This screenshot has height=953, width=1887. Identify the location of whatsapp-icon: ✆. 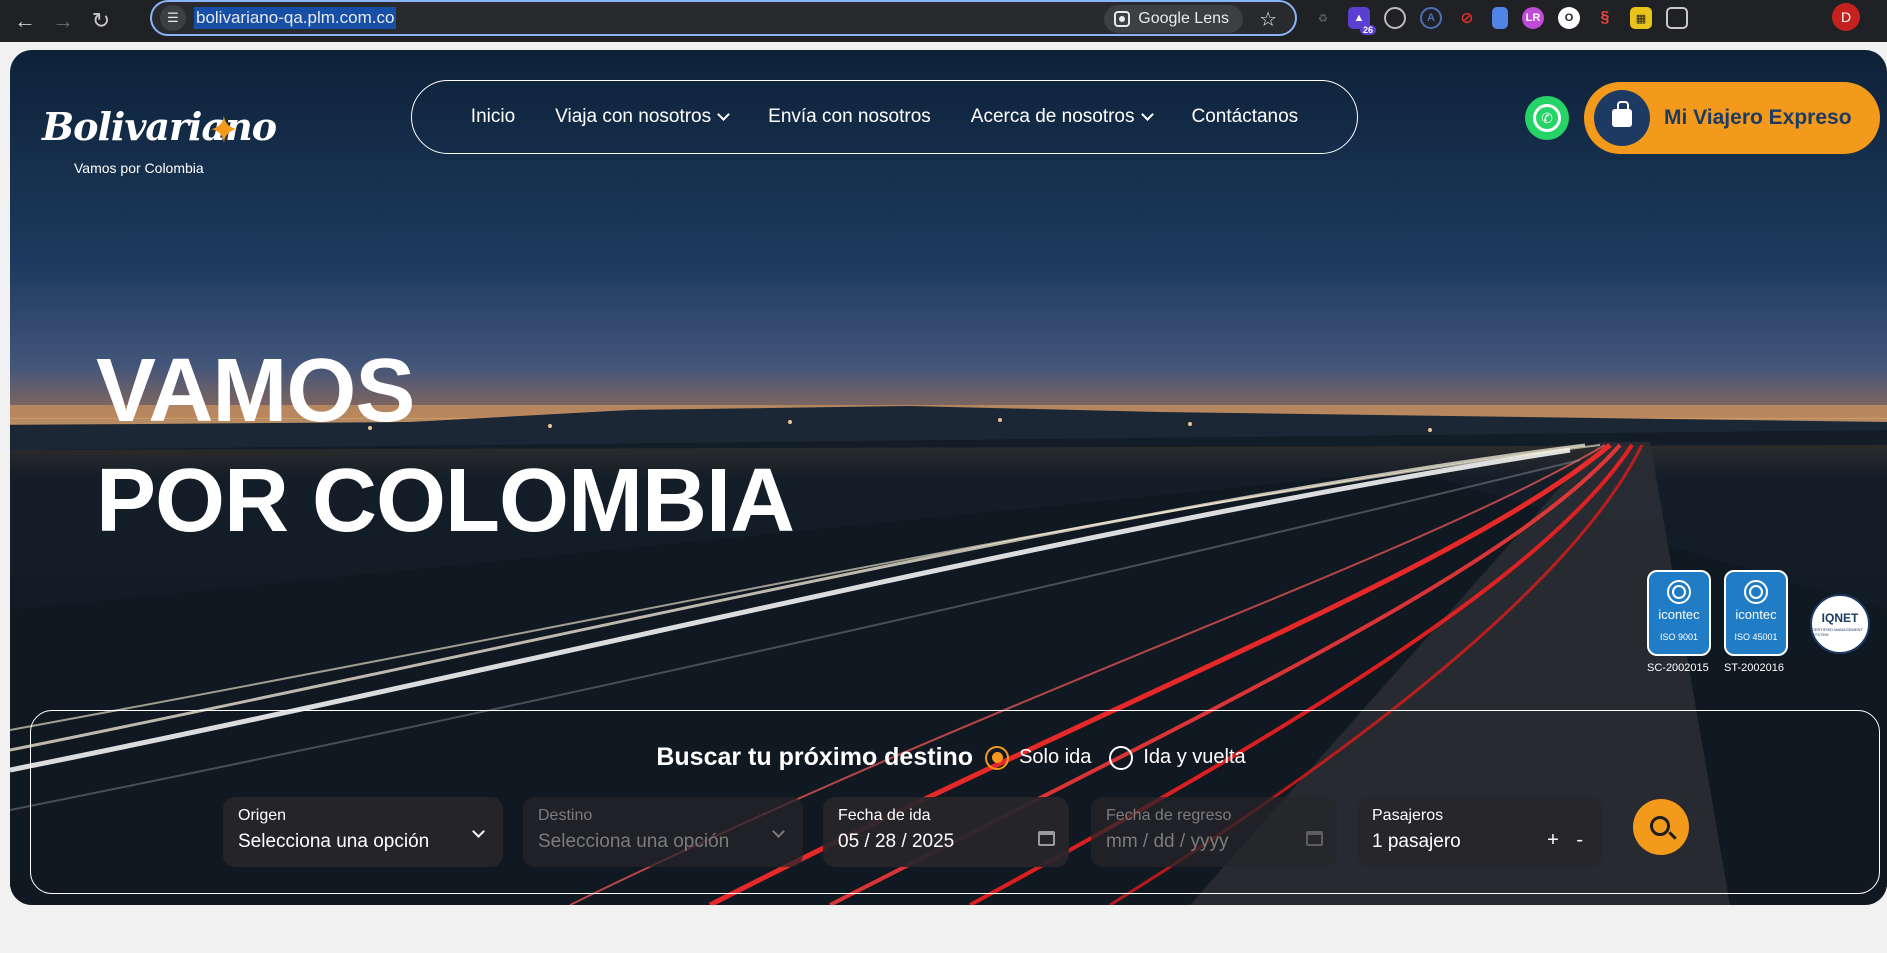
(1547, 118).